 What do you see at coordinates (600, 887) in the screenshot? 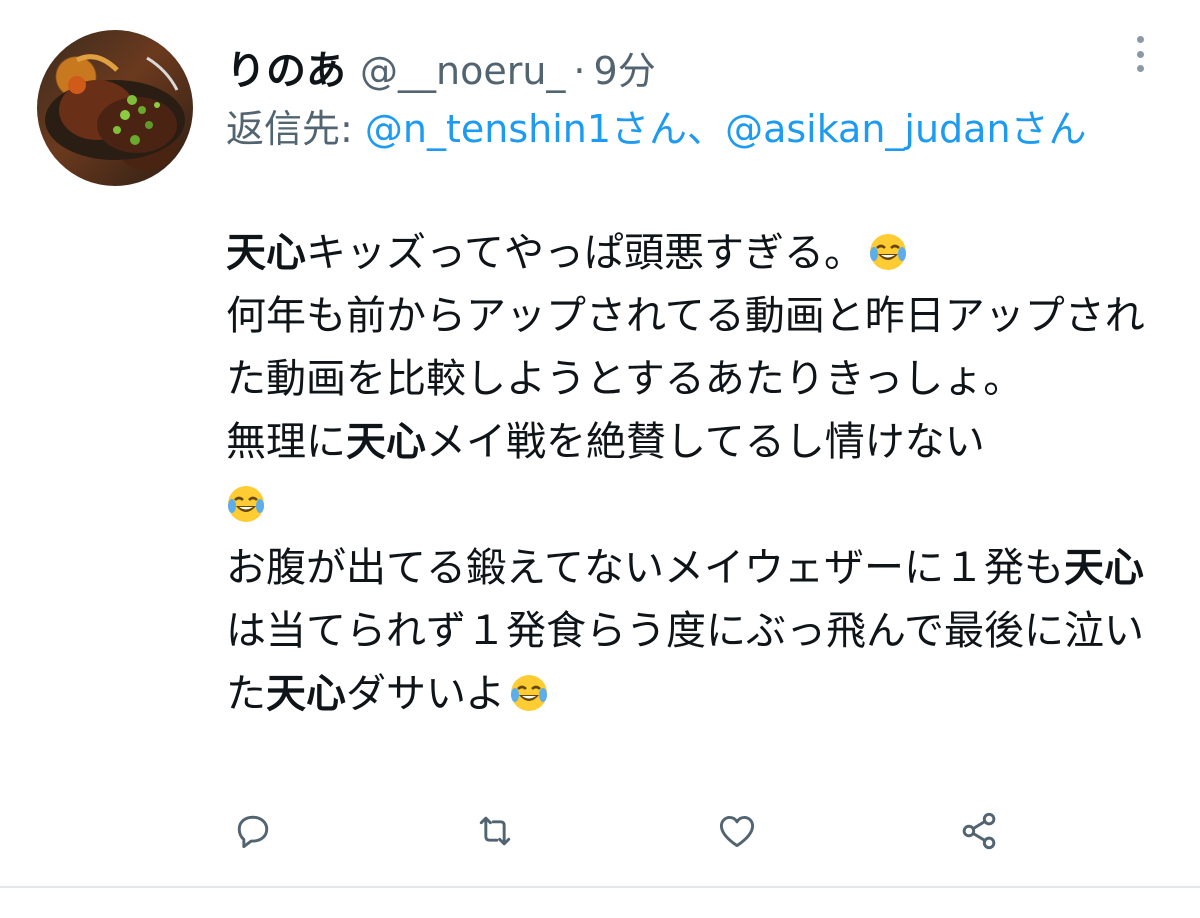
I see `divider` at bounding box center [600, 887].